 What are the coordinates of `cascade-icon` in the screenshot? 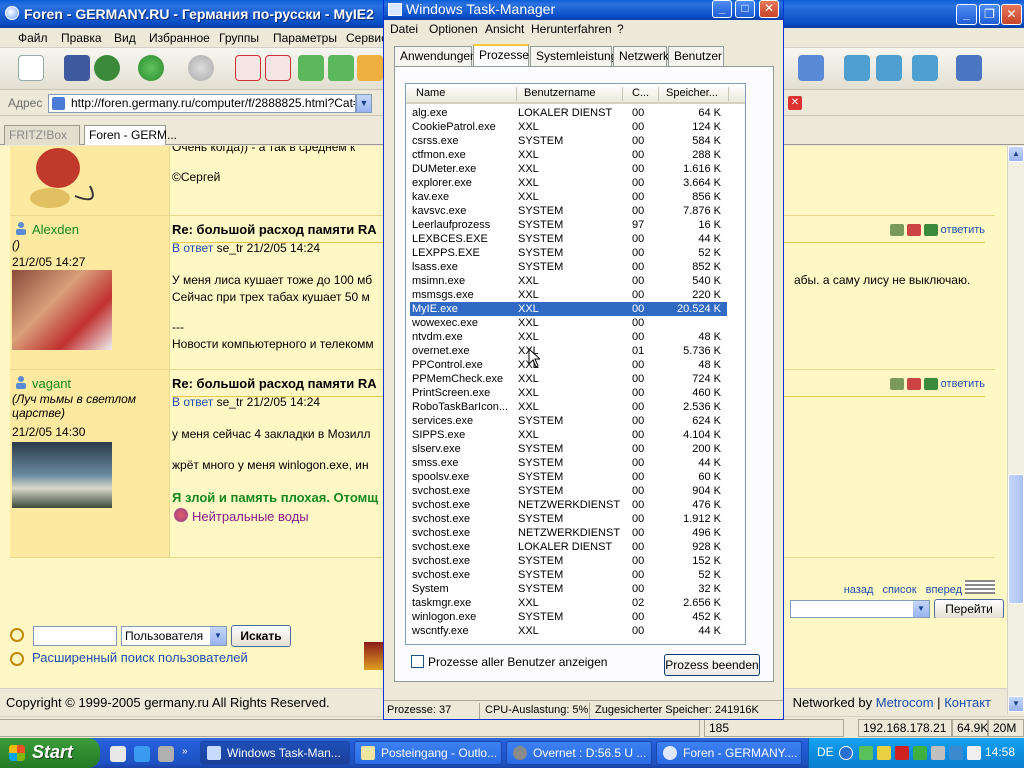 It's located at (925, 68).